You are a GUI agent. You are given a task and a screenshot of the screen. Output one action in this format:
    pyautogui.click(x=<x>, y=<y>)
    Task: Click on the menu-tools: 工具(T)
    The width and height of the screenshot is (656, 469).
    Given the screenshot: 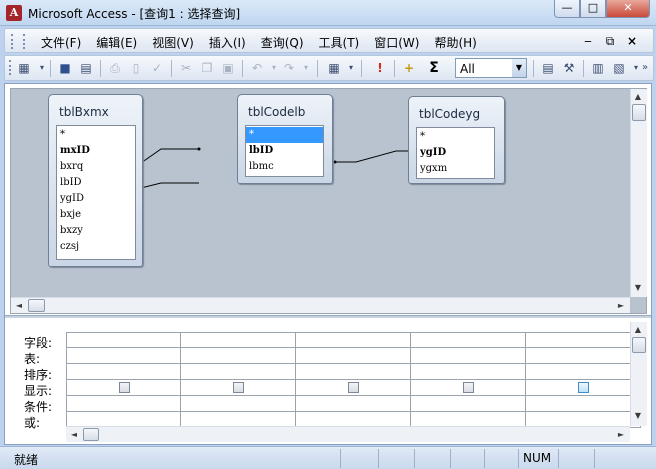 What is the action you would take?
    pyautogui.click(x=339, y=42)
    